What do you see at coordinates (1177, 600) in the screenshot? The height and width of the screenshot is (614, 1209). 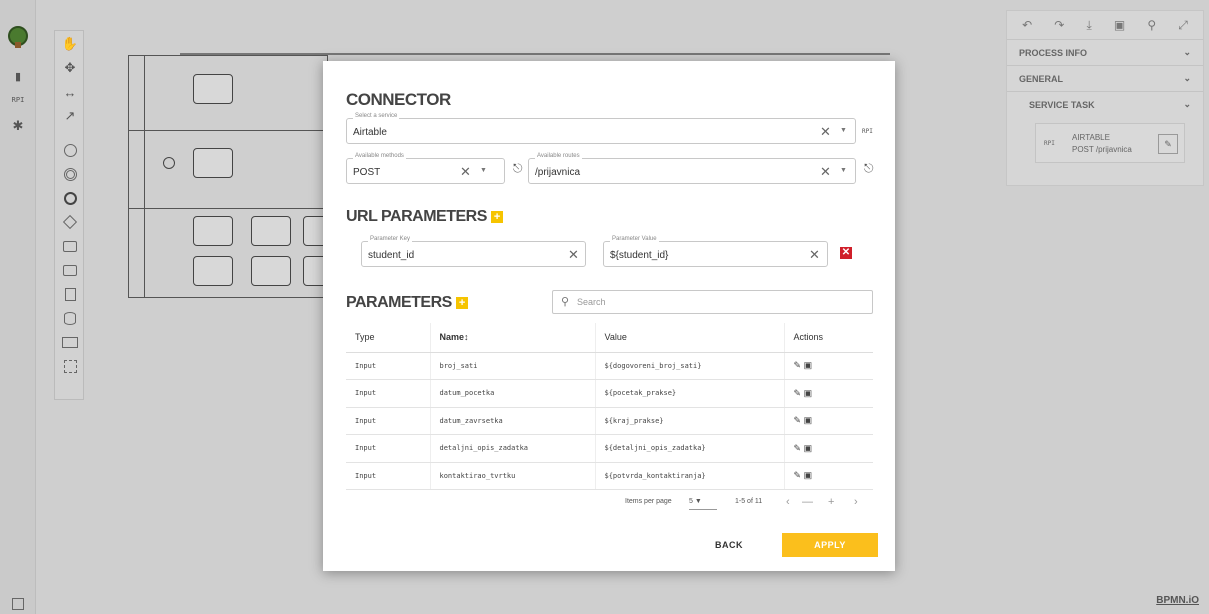 I see `bpmn-io-watermark: BPMN.iO` at bounding box center [1177, 600].